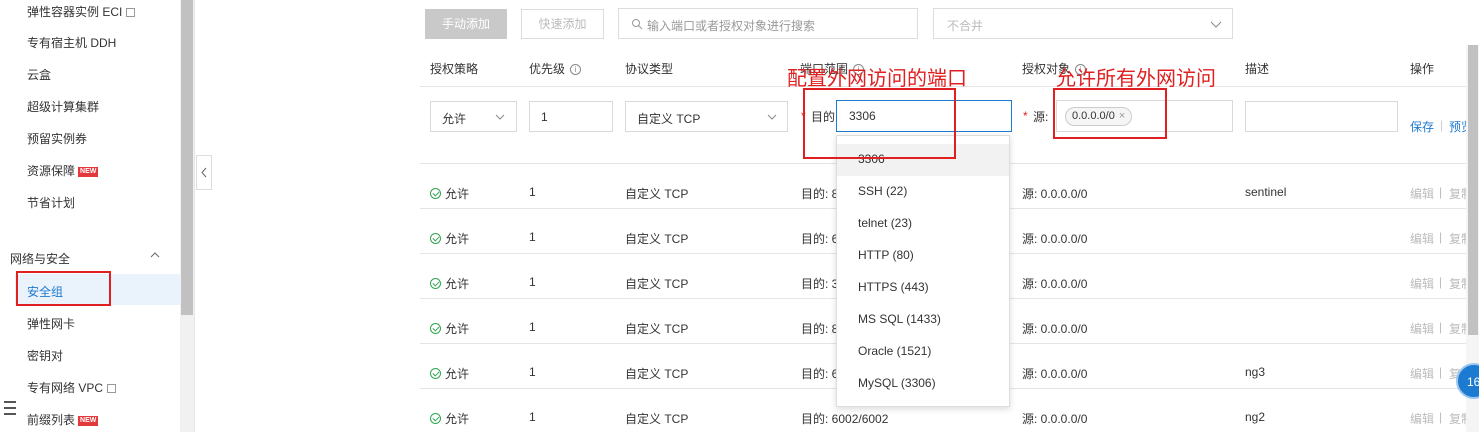 This screenshot has width=1479, height=432. I want to click on policy-select-value: 允许, so click(454, 119).